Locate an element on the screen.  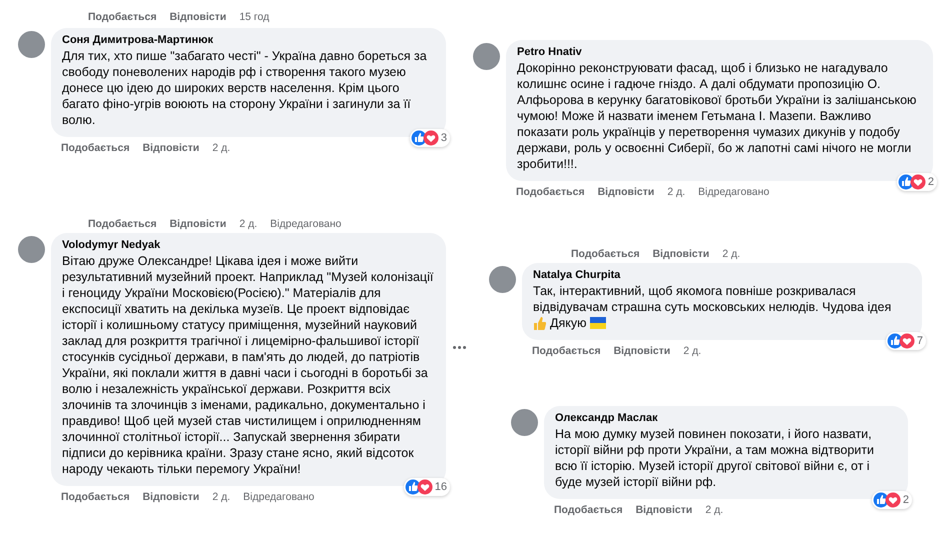
comment-text: Так, інтерактивний, щоб якомога повніше розкривалася відвідувачам страшна суть московських нелюдів. Чудова ідея is located at coordinates (712, 299).